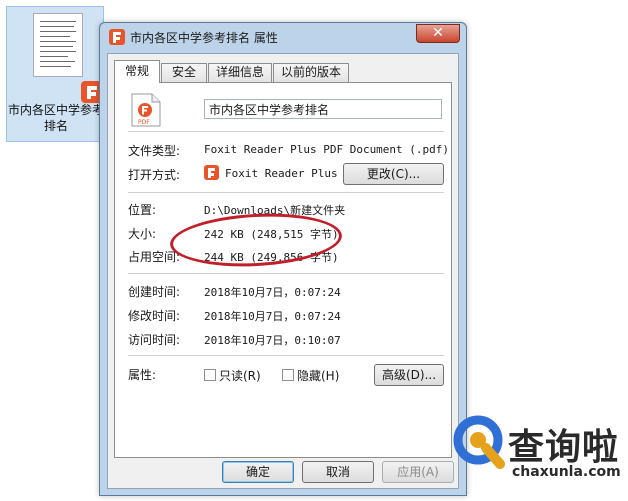 This screenshot has height=501, width=628. What do you see at coordinates (288, 375) in the screenshot?
I see `hidden-checkbox` at bounding box center [288, 375].